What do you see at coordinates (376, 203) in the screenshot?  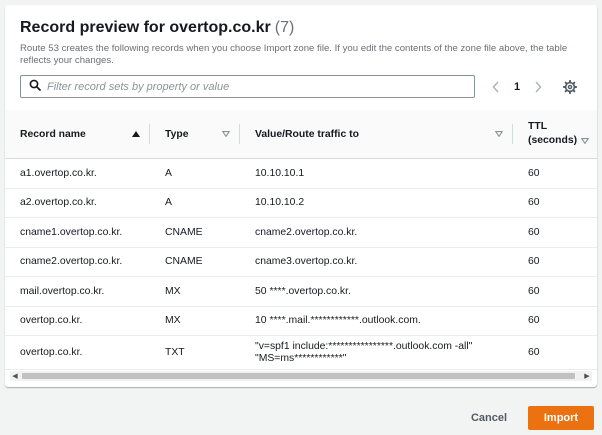 I see `cell-value: 10.10.10.2` at bounding box center [376, 203].